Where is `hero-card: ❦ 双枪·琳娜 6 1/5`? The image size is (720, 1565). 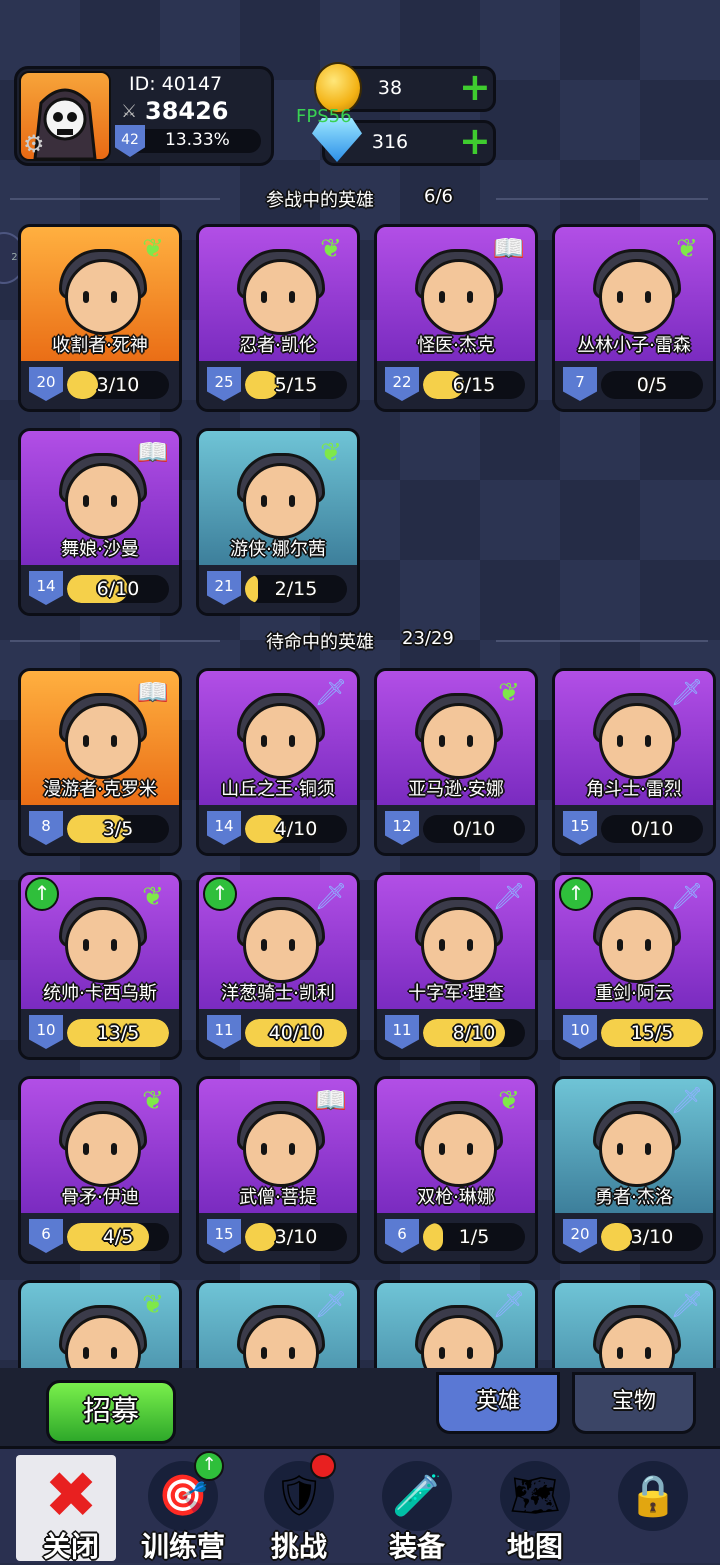 hero-card: ❦ 双枪·琳娜 6 1/5 is located at coordinates (456, 1170).